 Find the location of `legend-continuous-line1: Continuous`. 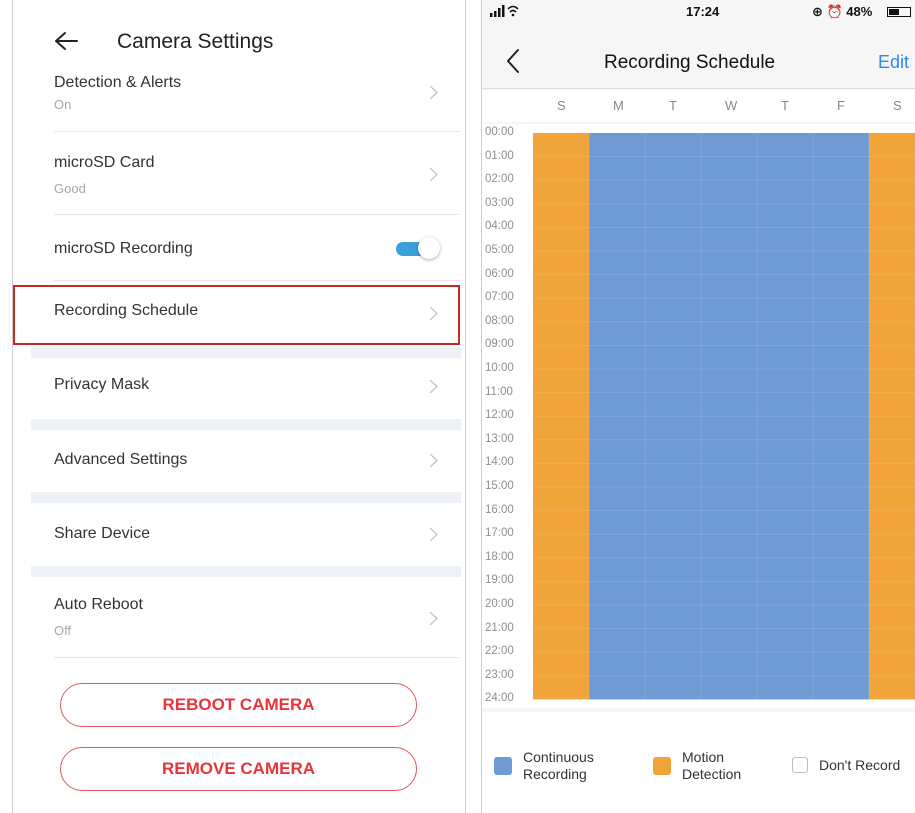

legend-continuous-line1: Continuous is located at coordinates (558, 757).